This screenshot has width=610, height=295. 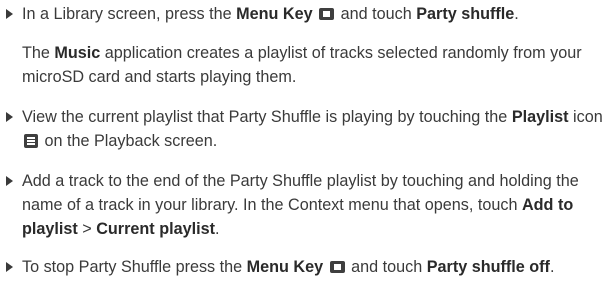 What do you see at coordinates (129, 14) in the screenshot?
I see `instruction-text: In a Library screen, press the` at bounding box center [129, 14].